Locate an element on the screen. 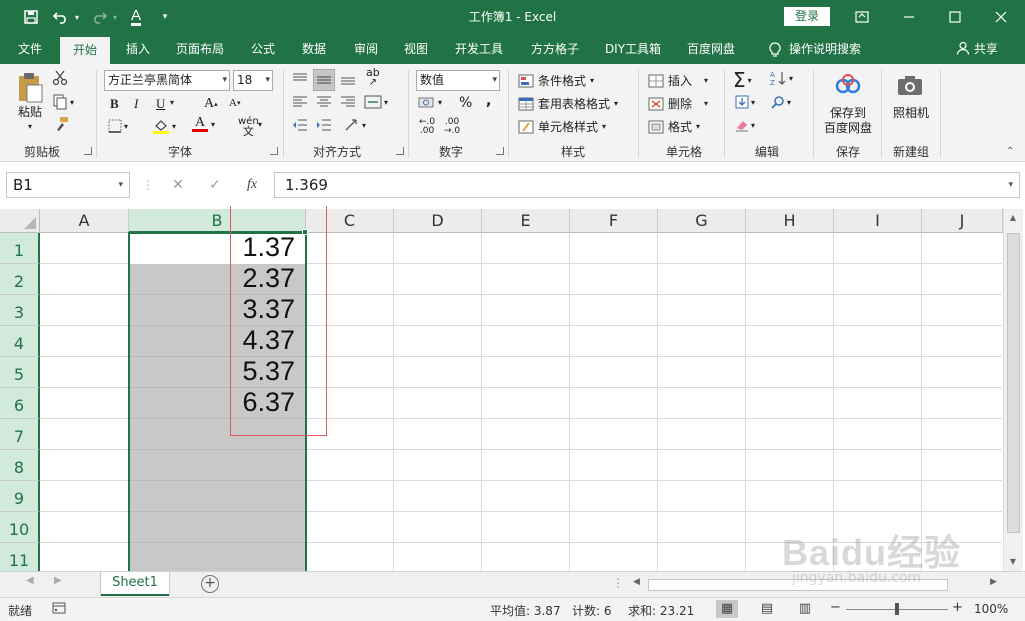 The height and width of the screenshot is (621, 1025). zoom-level: 100% is located at coordinates (991, 609).